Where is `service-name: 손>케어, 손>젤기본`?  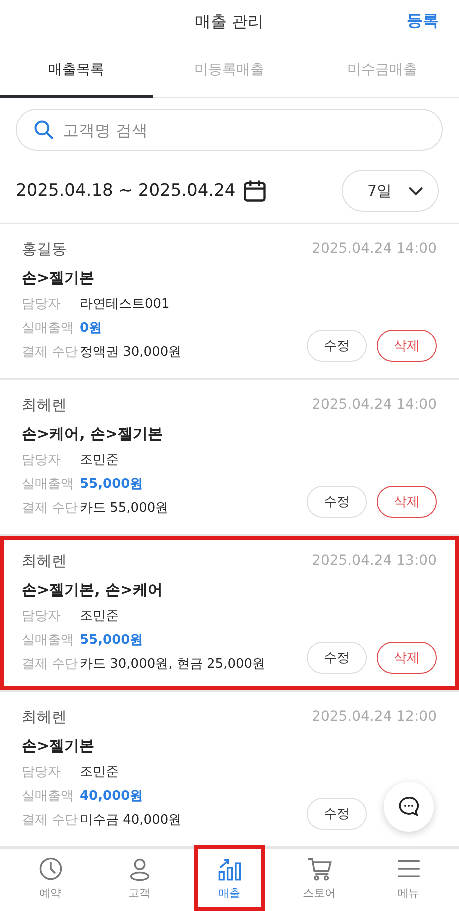
service-name: 손>케어, 손>젤기본 is located at coordinates (93, 434).